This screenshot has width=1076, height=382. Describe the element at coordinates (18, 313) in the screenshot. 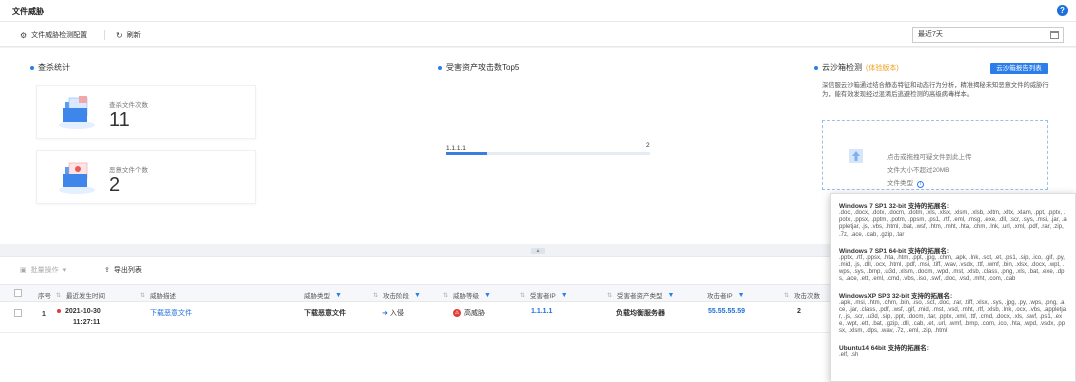

I see `row-checkbox` at that location.